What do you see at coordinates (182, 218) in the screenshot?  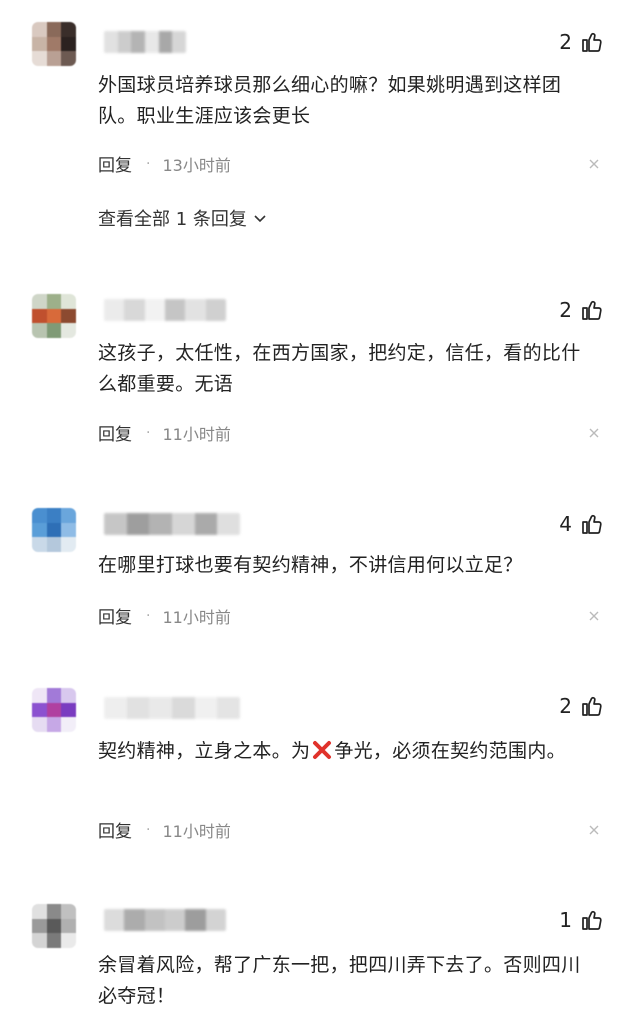 I see `view-replies-button: 查看全部 1 条回复` at bounding box center [182, 218].